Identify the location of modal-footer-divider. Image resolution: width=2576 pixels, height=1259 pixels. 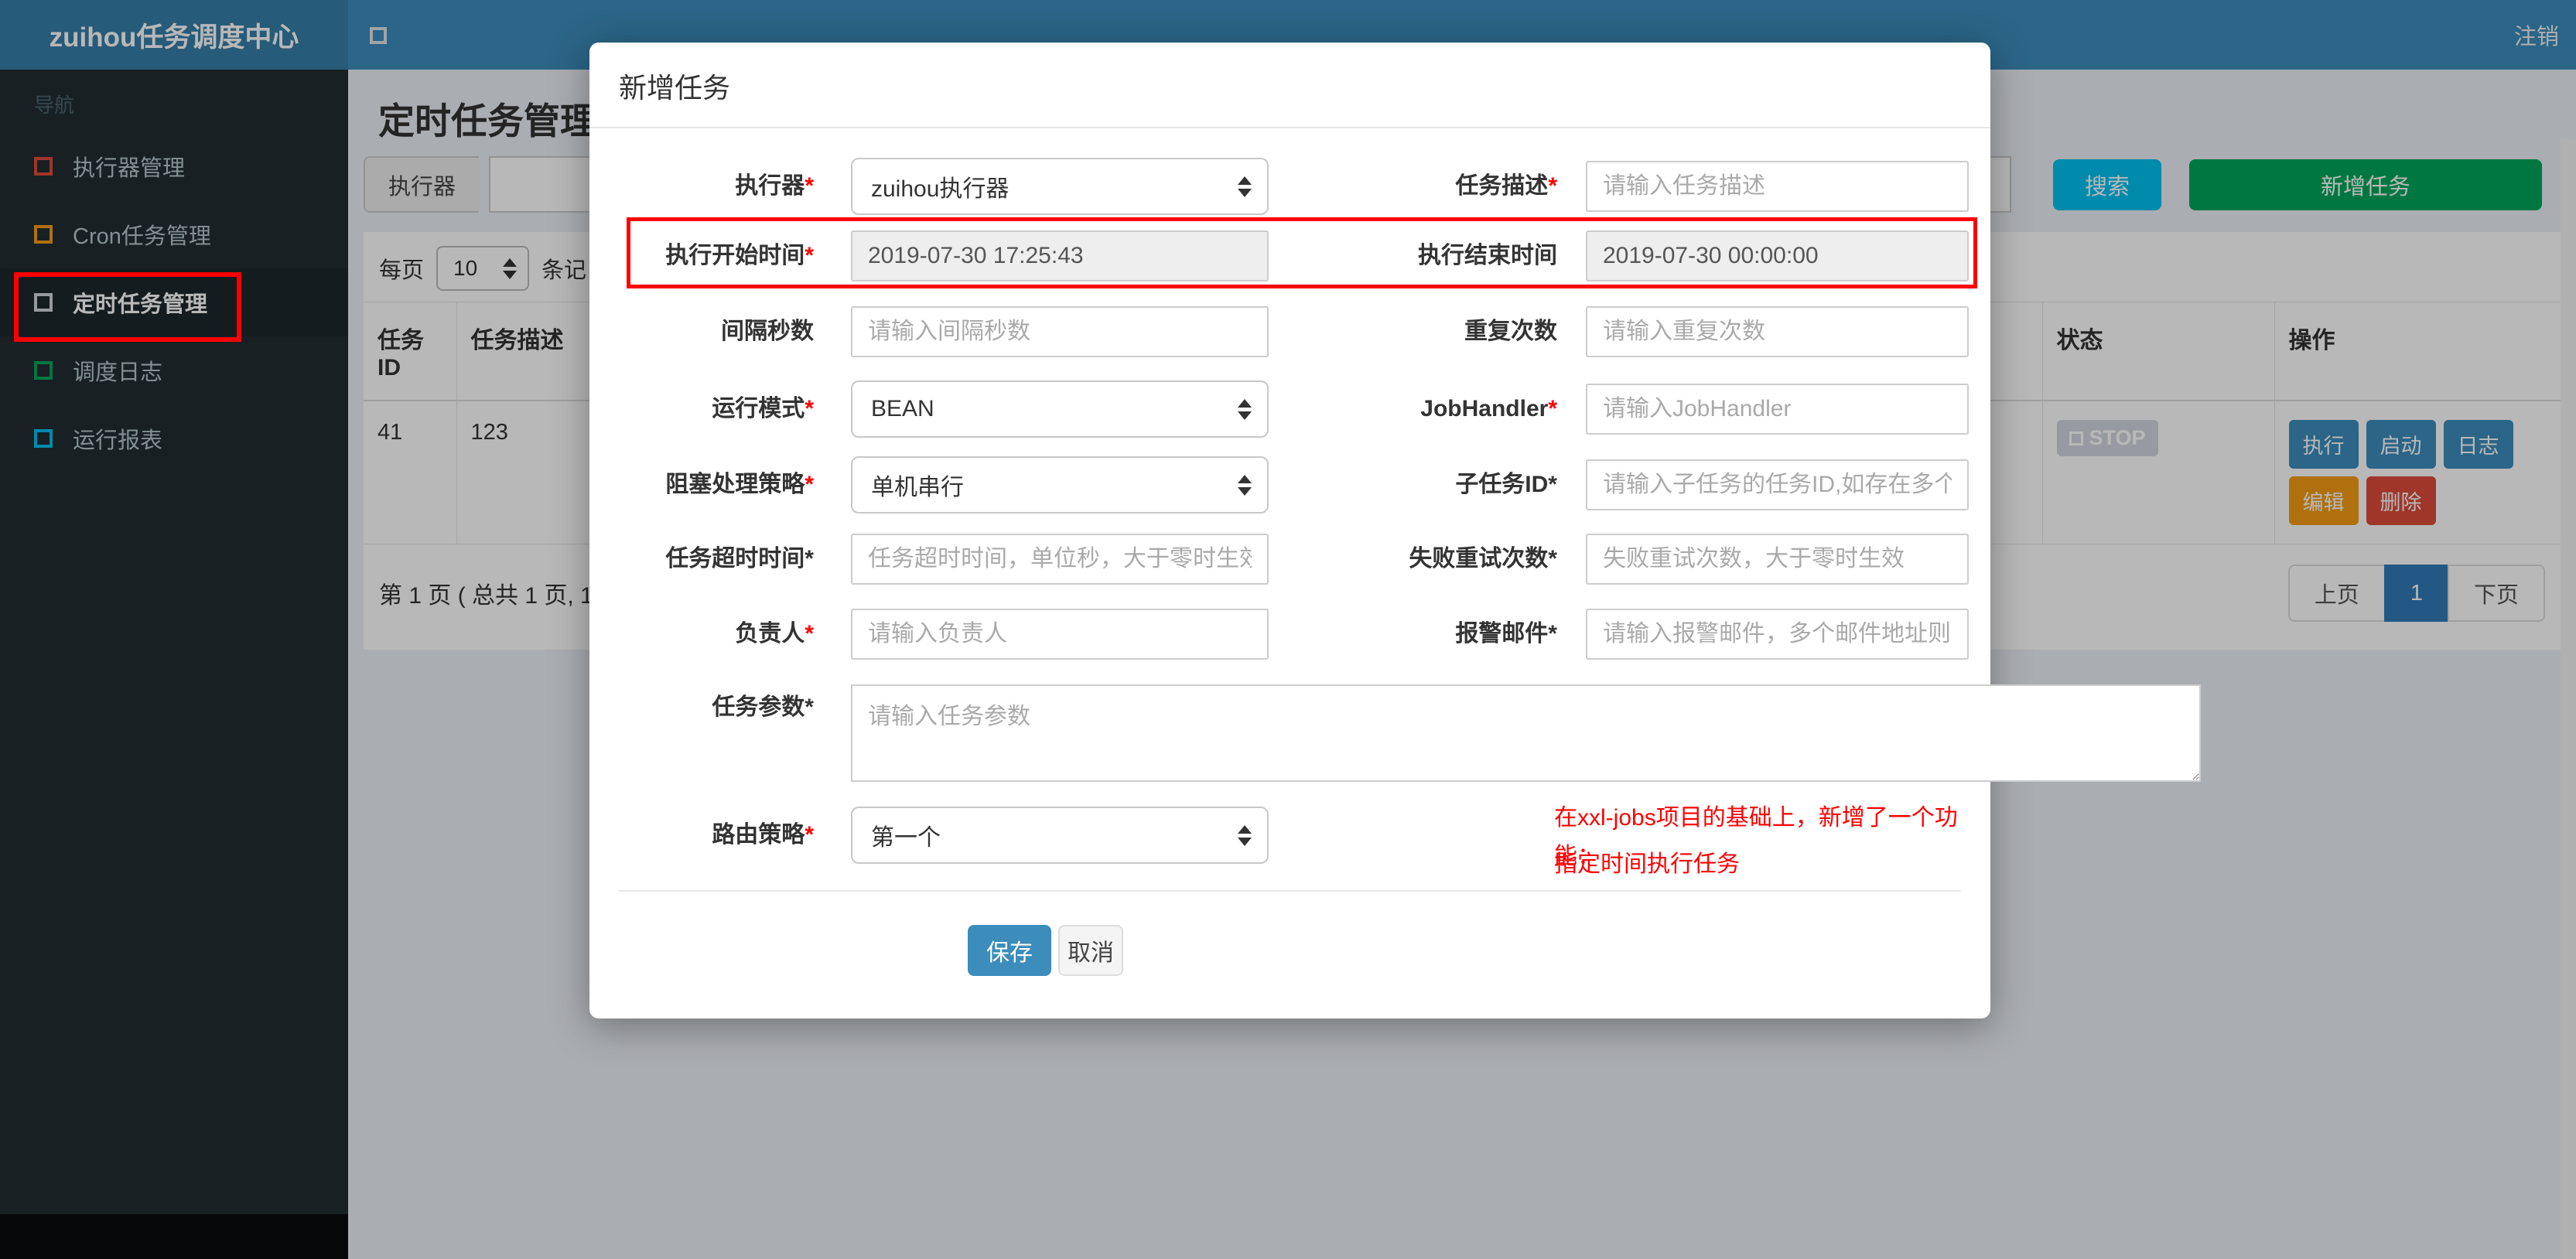
(1290, 891).